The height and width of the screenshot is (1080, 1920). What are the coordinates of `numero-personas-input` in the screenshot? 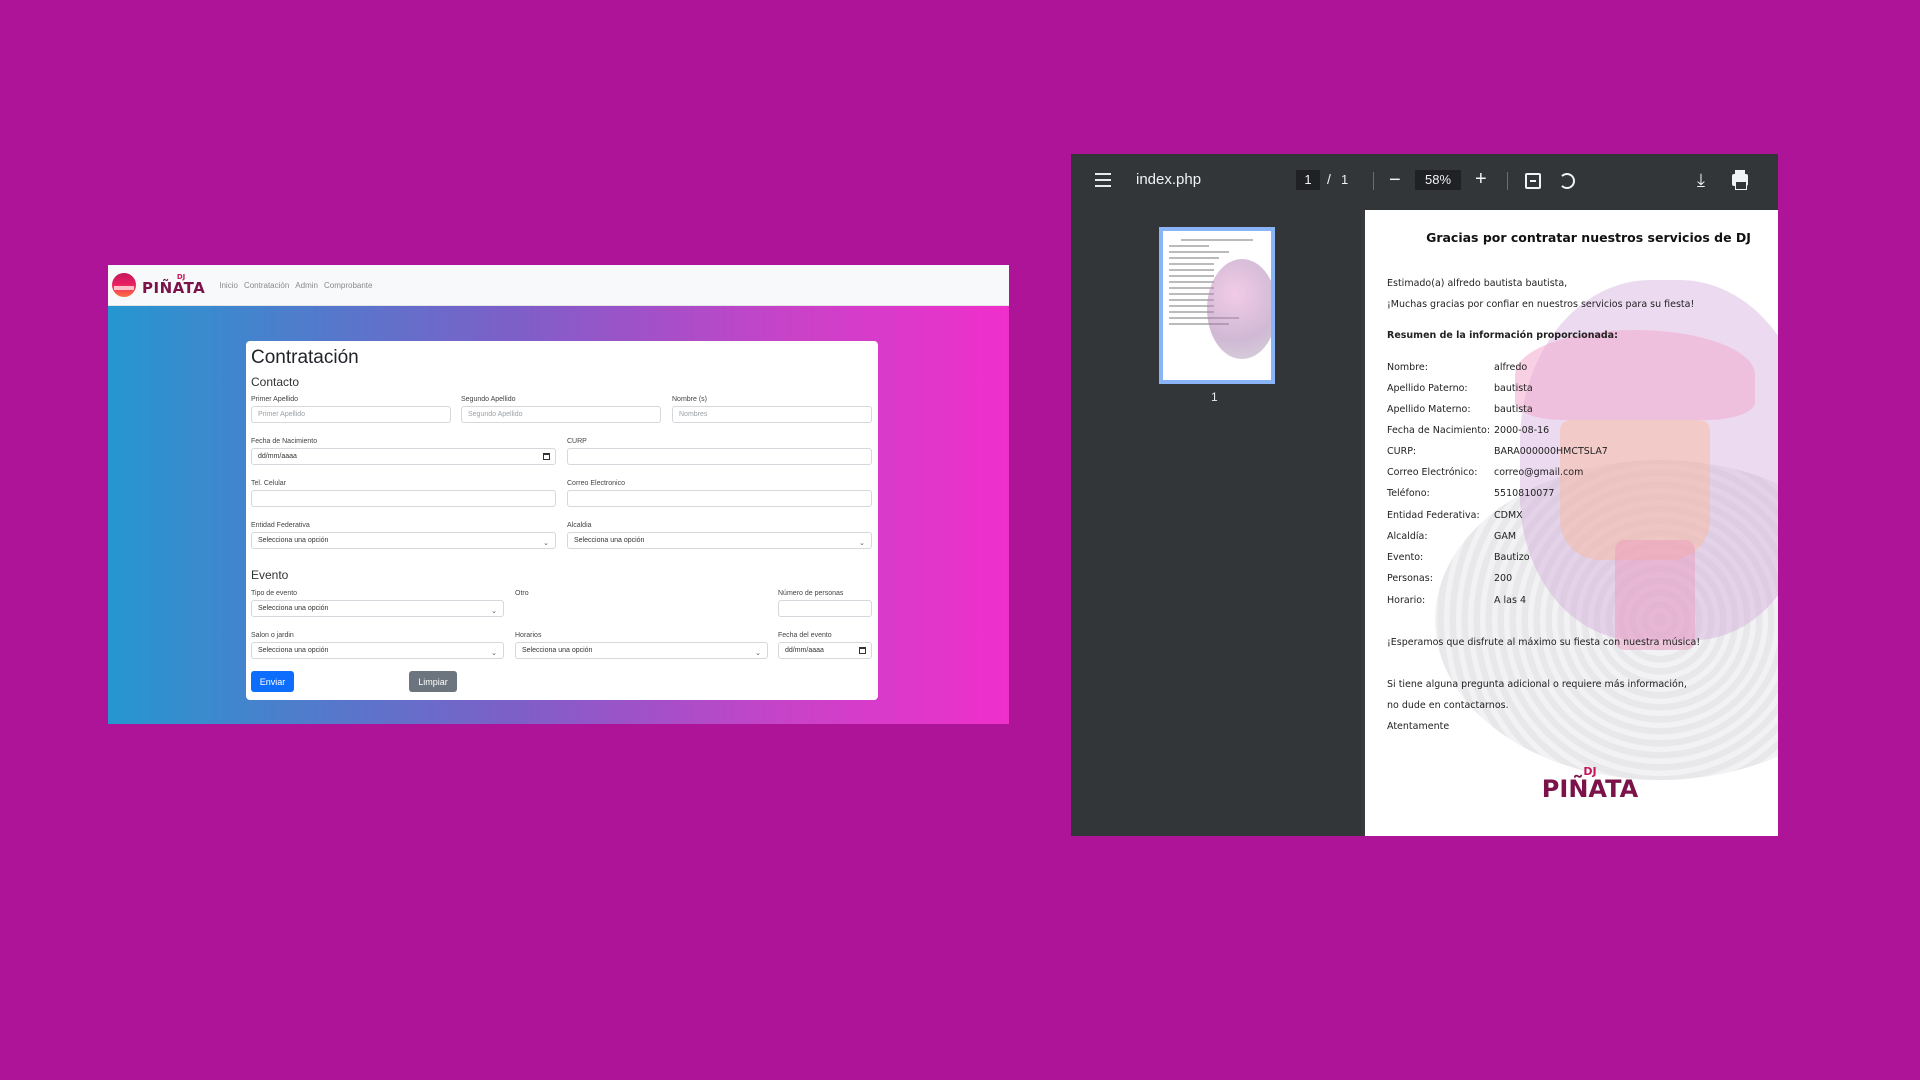 It's located at (825, 608).